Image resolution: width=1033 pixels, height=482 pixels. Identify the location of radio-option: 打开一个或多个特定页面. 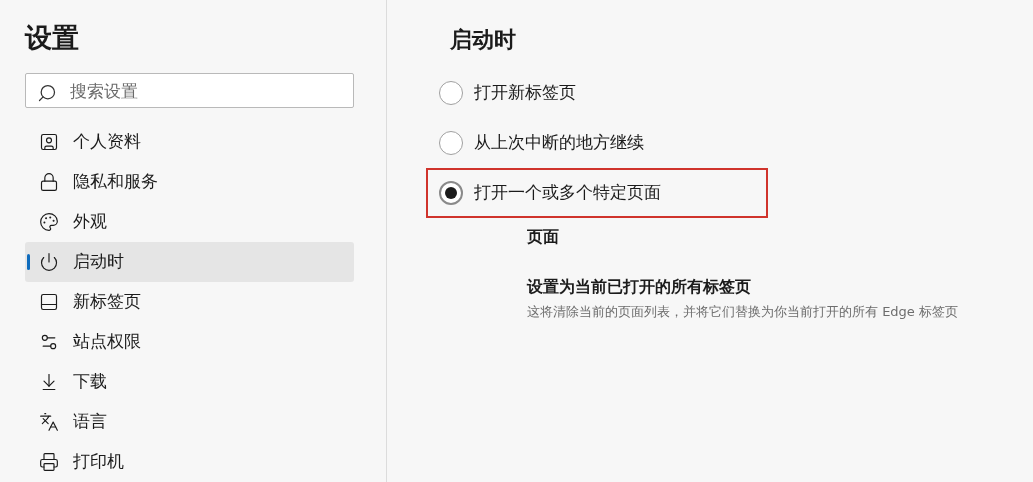
(550, 193).